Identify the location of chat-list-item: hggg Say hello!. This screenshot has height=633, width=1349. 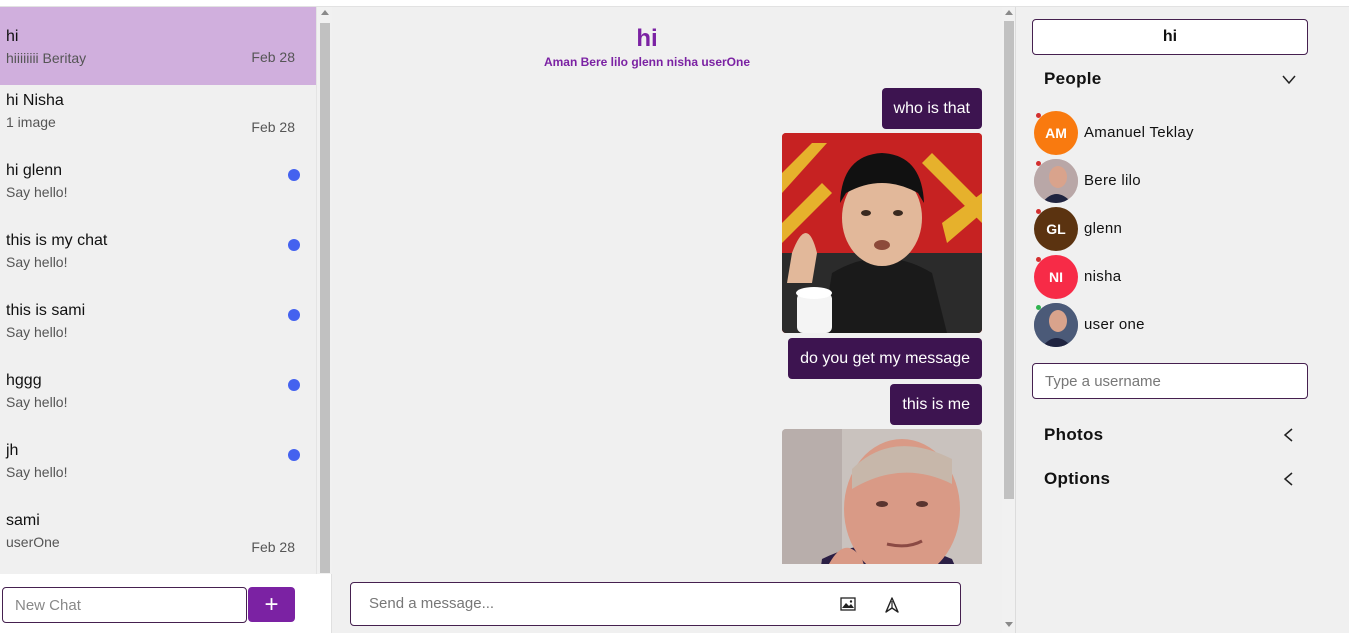
(158, 400).